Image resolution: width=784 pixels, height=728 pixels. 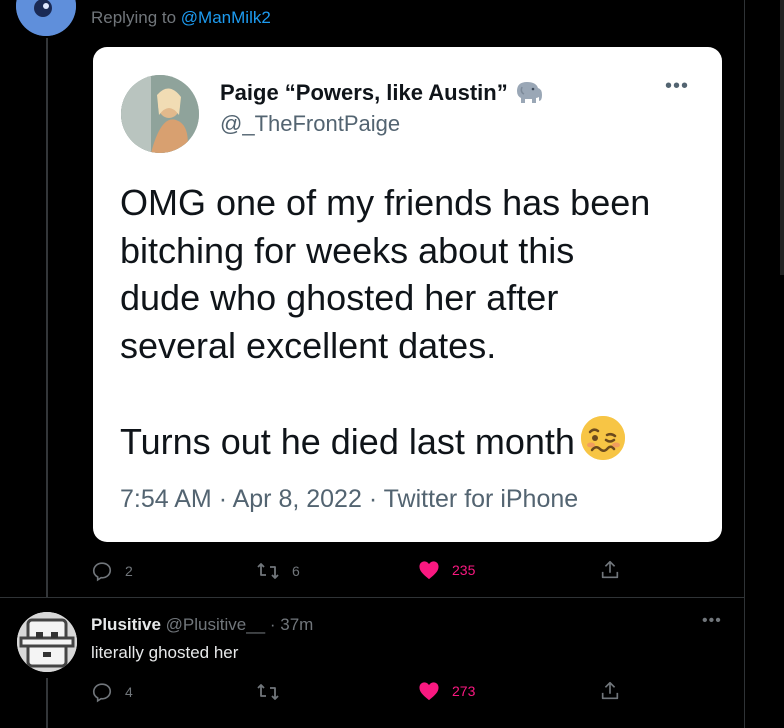 I want to click on like-count: 235, so click(x=464, y=570).